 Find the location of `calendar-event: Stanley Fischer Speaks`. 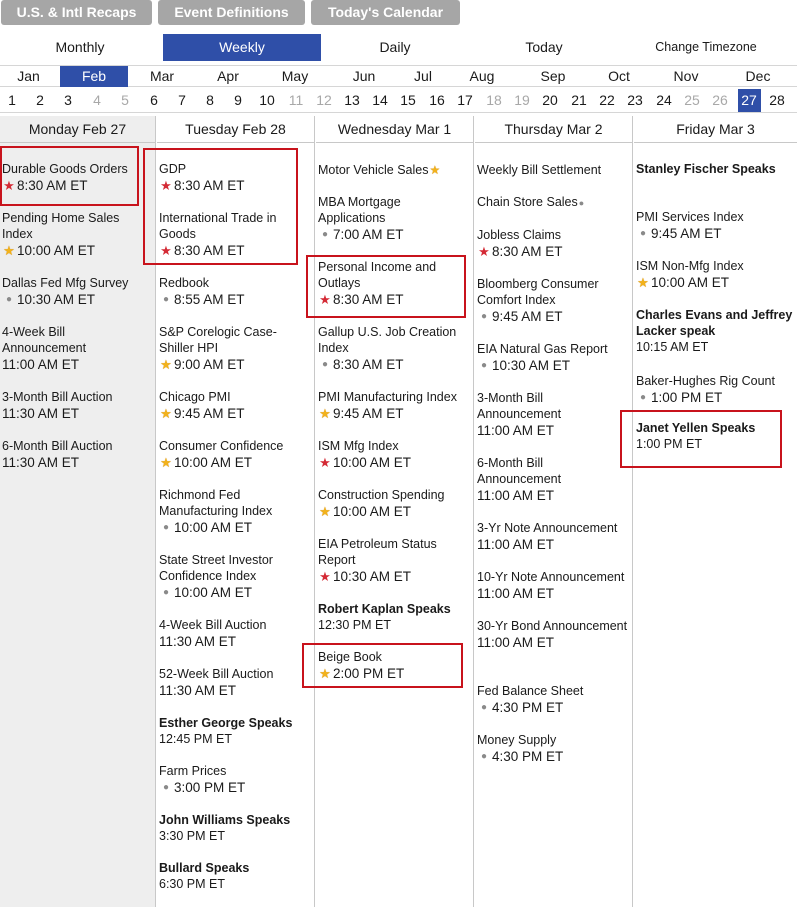

calendar-event: Stanley Fischer Speaks is located at coordinates (715, 169).